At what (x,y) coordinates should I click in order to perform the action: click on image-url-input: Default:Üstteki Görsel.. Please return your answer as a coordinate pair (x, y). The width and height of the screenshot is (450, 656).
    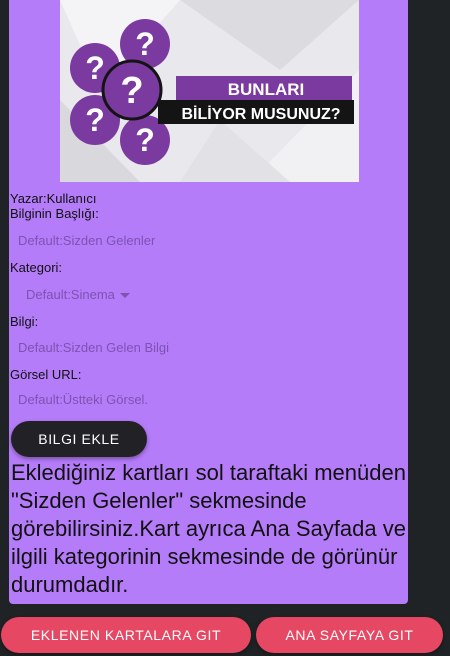
    Looking at the image, I should click on (83, 399).